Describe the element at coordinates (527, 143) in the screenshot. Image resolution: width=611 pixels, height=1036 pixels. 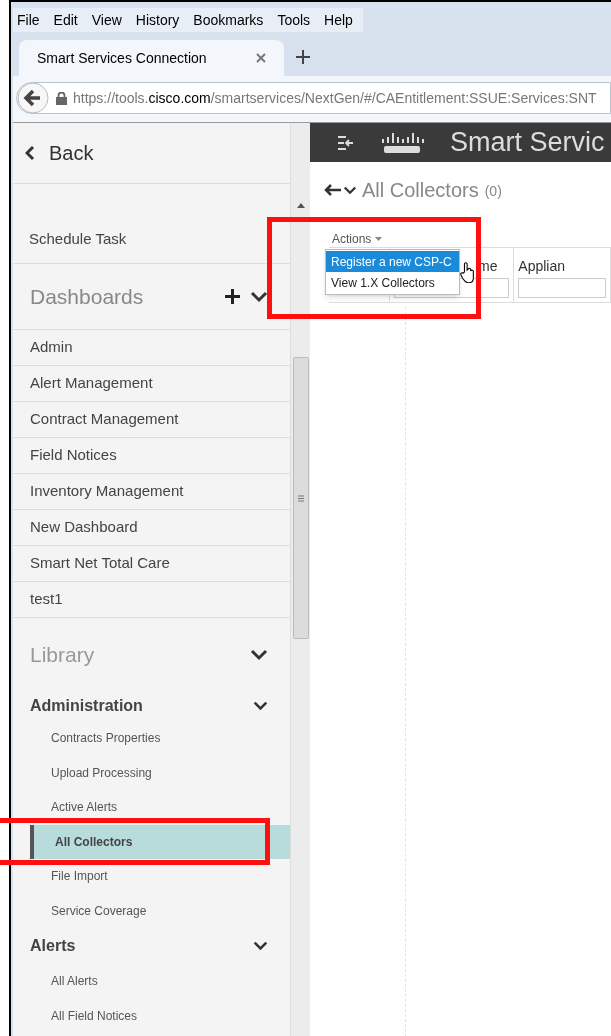
I see `app-title: Smart Servic` at that location.